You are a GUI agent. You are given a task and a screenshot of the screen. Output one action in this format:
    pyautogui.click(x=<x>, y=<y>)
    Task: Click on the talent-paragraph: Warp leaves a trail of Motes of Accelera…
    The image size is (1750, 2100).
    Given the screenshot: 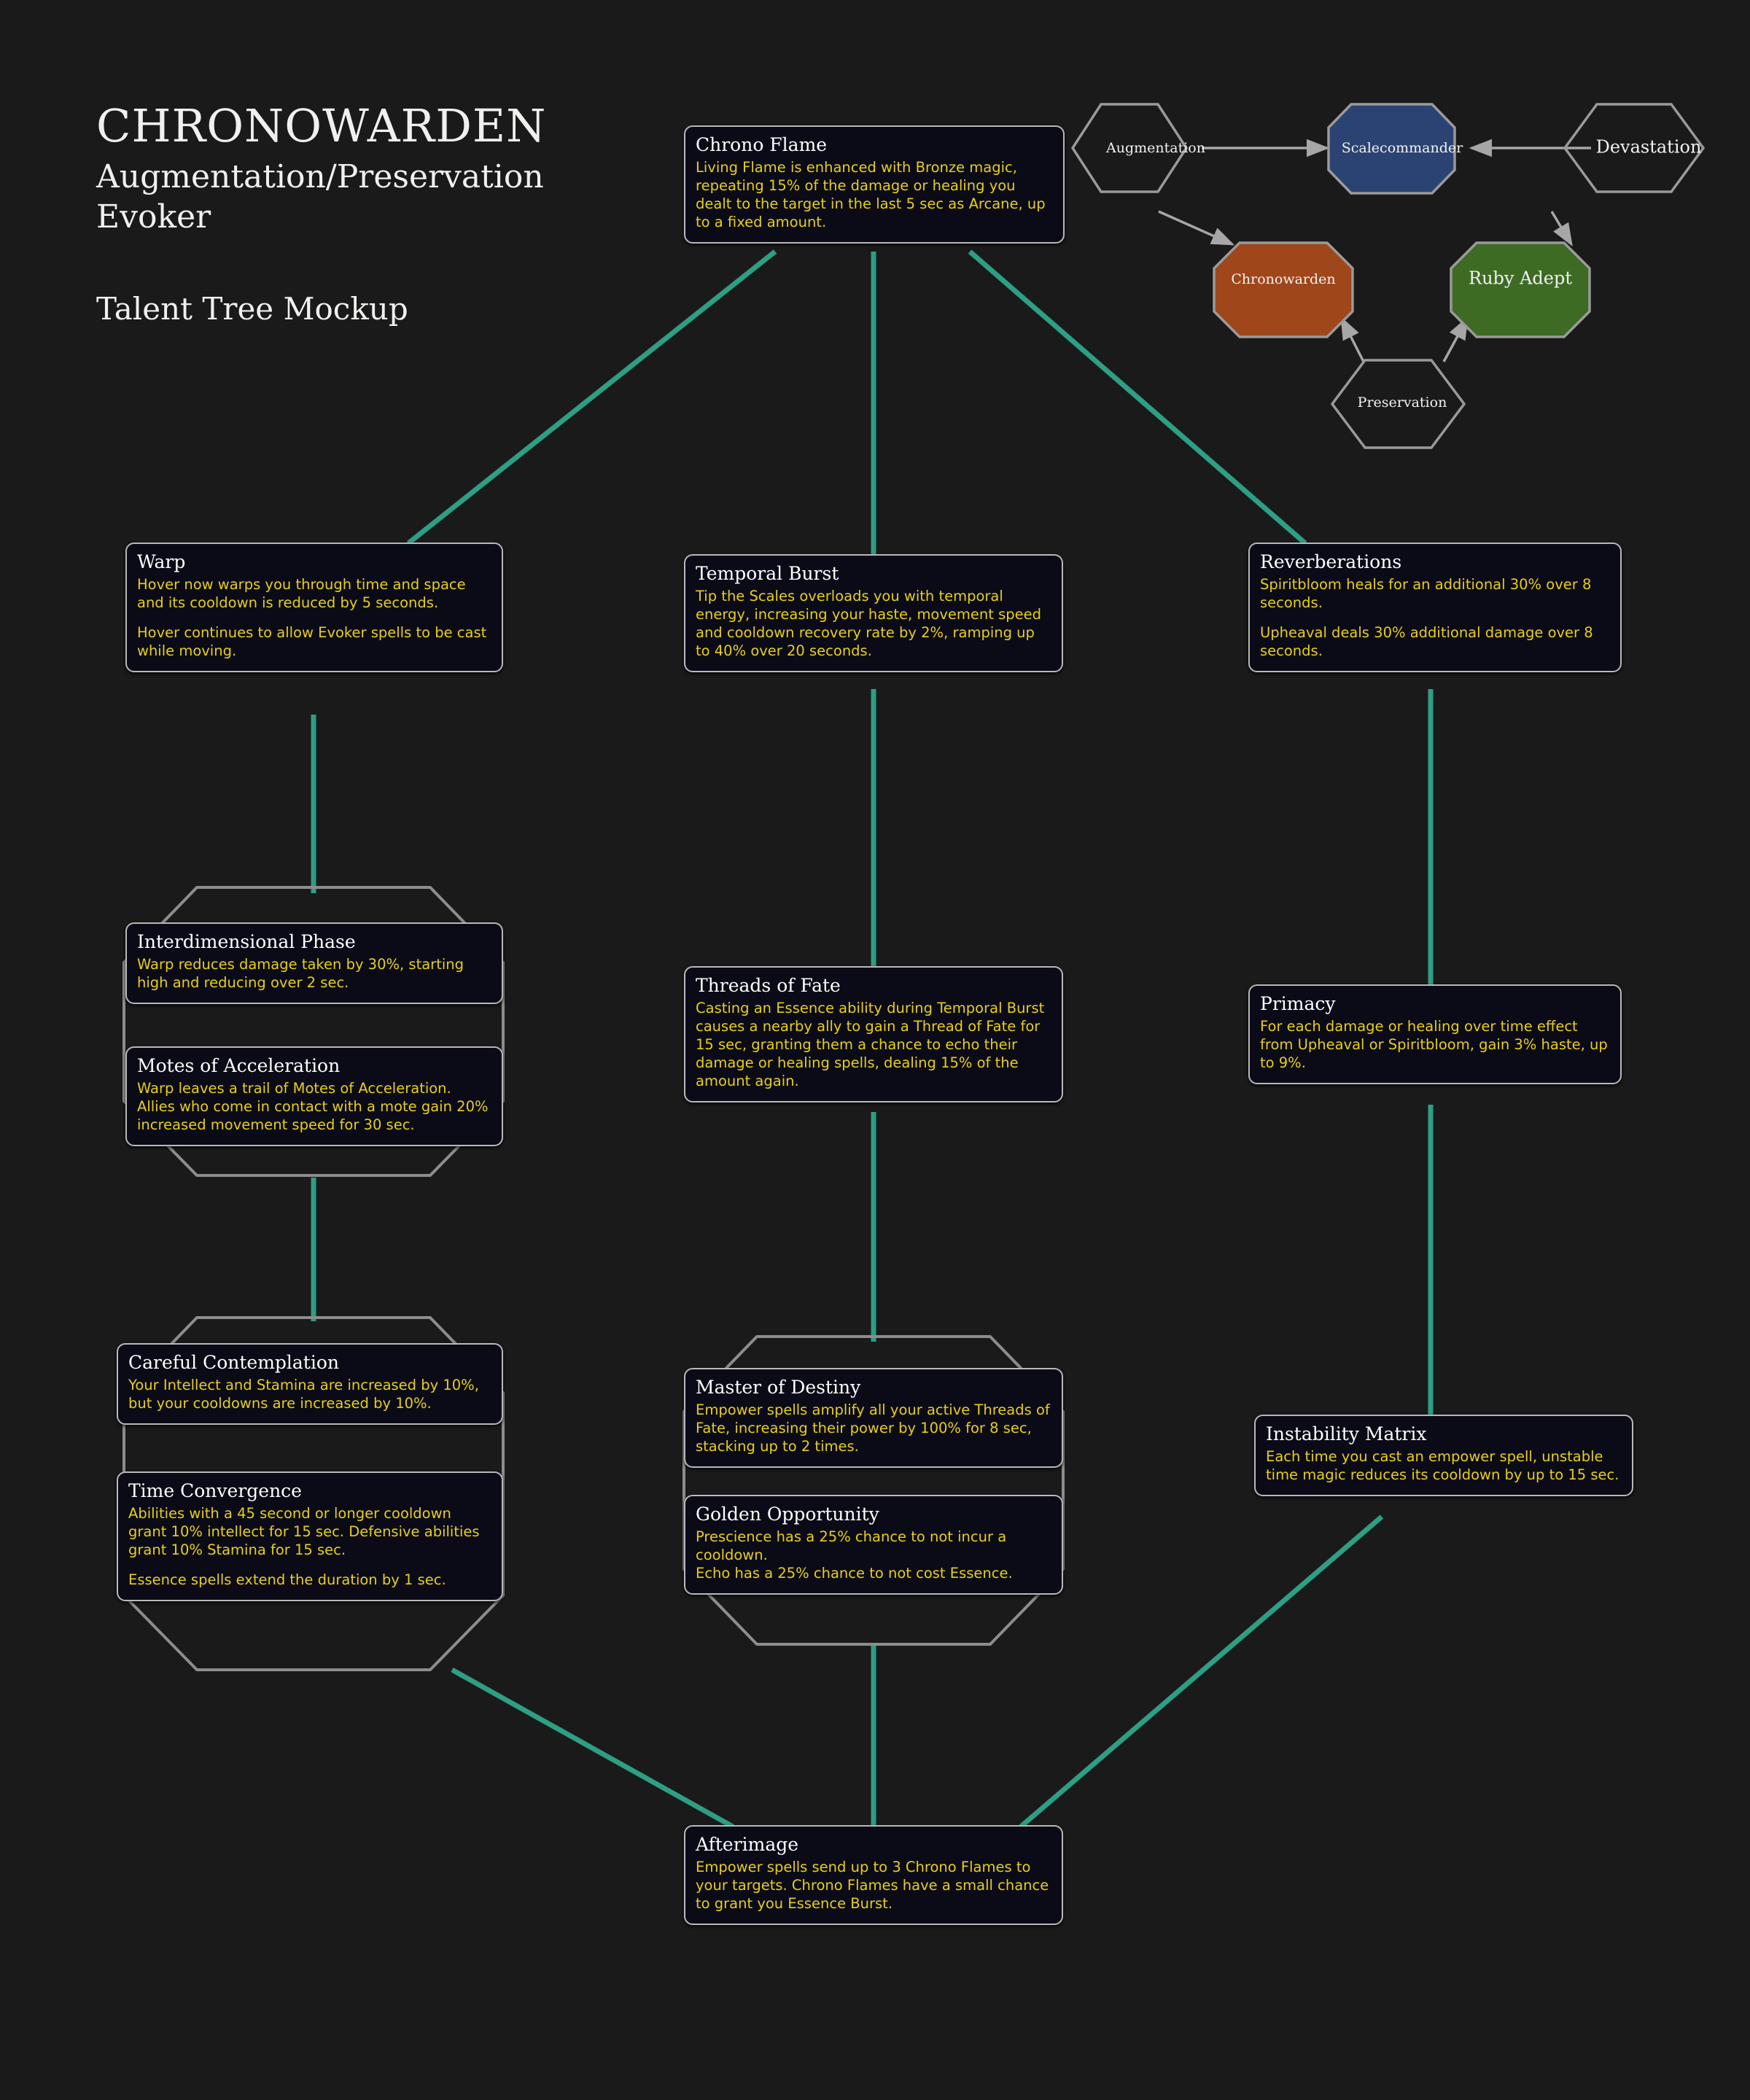 What is the action you would take?
    pyautogui.click(x=313, y=1106)
    